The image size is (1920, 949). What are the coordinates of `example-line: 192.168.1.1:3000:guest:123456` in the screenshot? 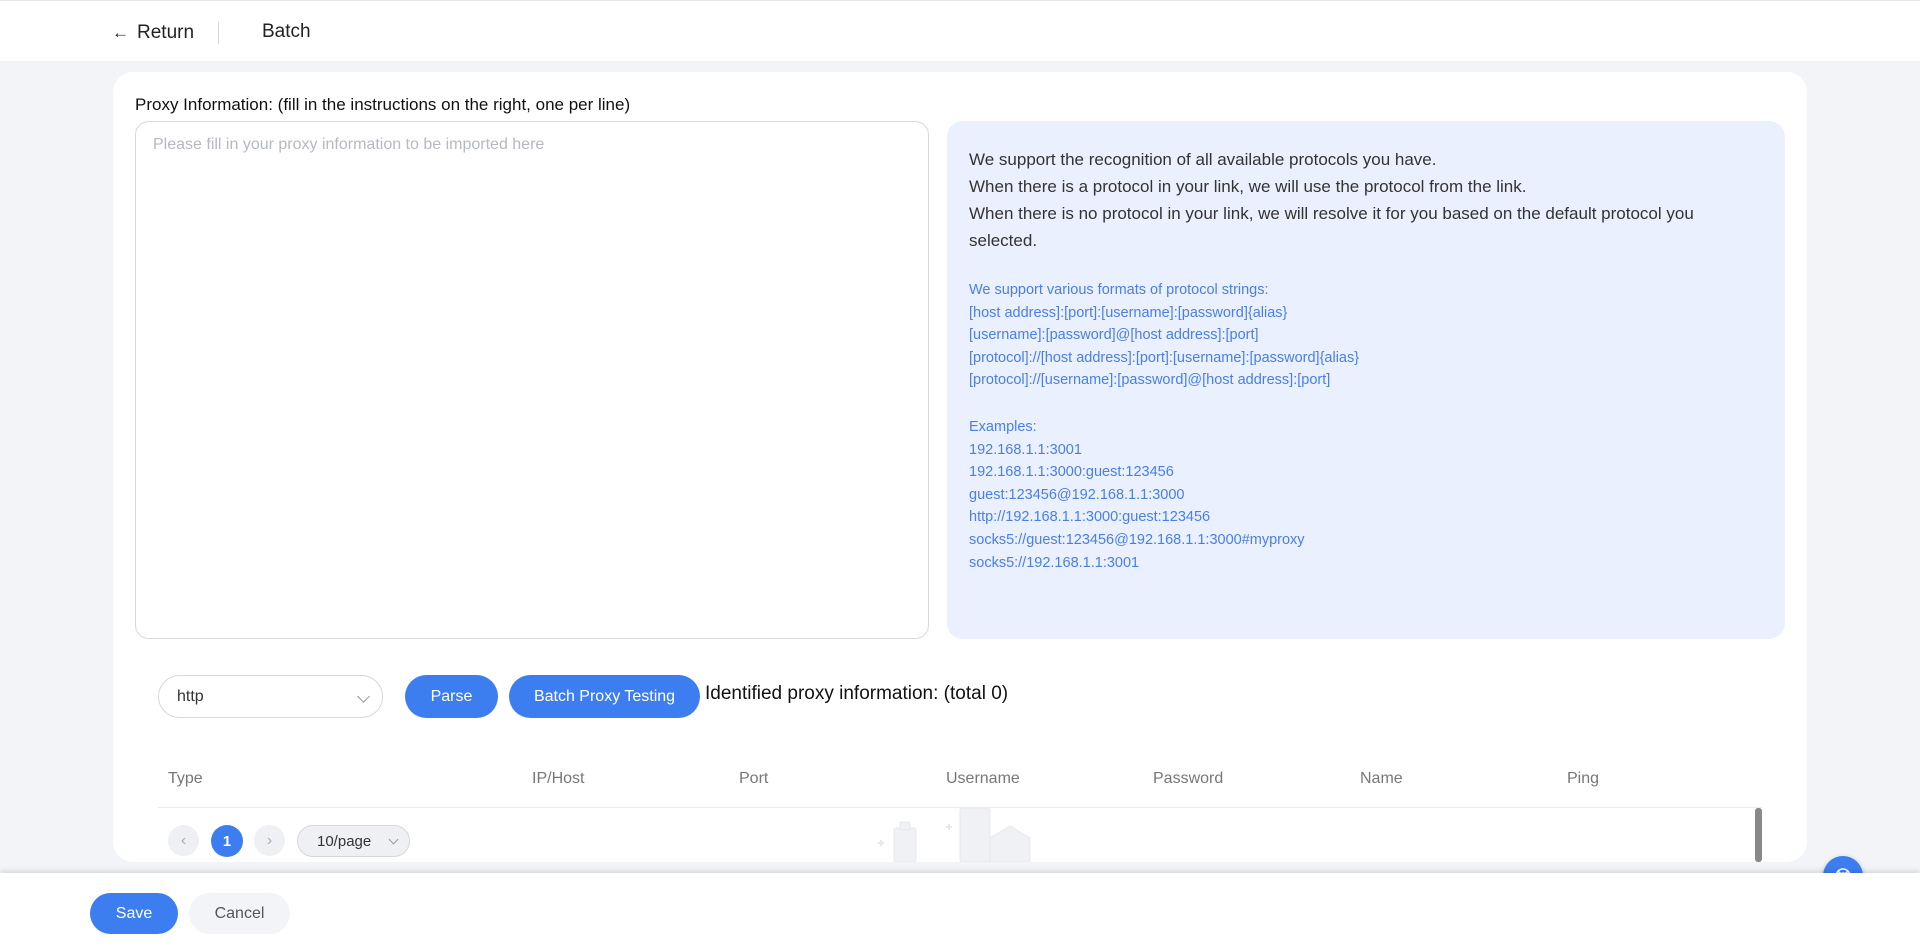 It's located at (1071, 472).